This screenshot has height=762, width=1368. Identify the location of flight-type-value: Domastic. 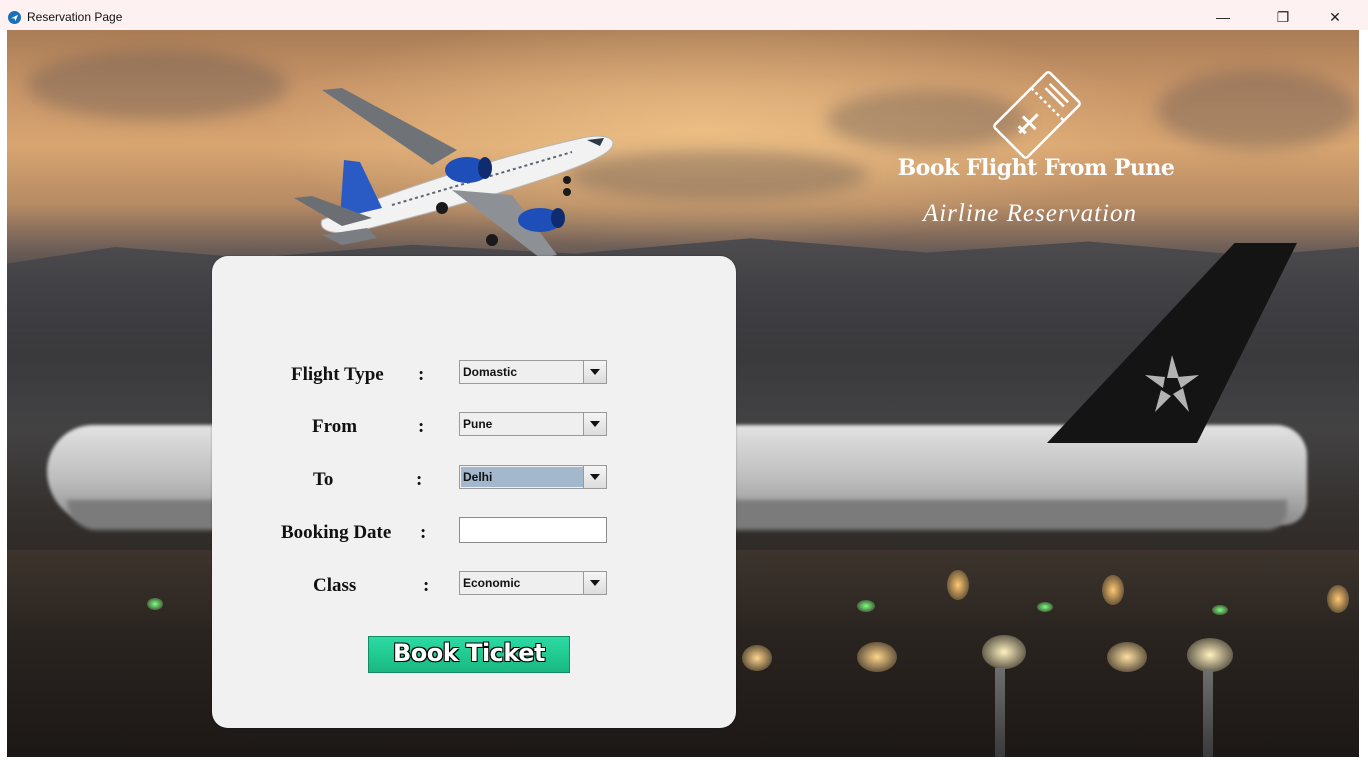
(490, 372).